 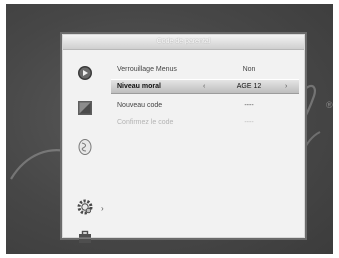 What do you see at coordinates (249, 69) in the screenshot?
I see `menu-row-value: Non` at bounding box center [249, 69].